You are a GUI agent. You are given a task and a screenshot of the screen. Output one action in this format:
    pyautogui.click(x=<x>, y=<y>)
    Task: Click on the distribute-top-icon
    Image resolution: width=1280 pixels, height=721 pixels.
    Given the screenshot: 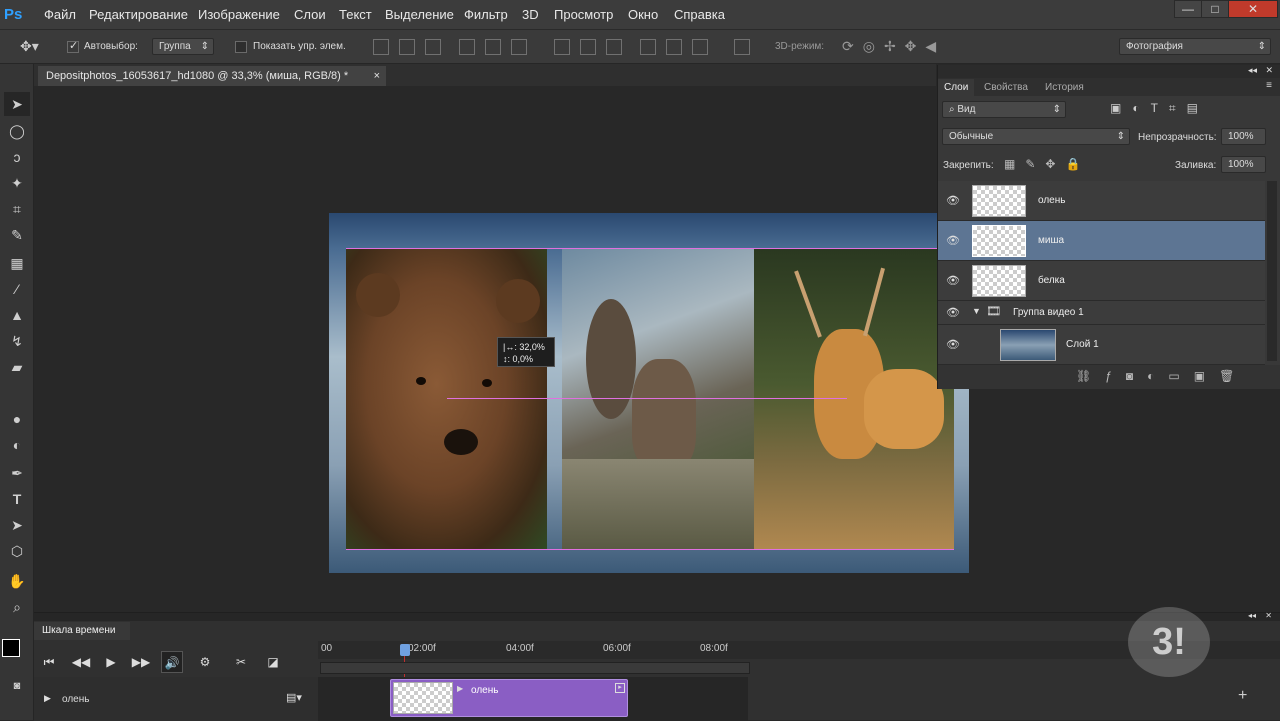 What is the action you would take?
    pyautogui.click(x=562, y=47)
    